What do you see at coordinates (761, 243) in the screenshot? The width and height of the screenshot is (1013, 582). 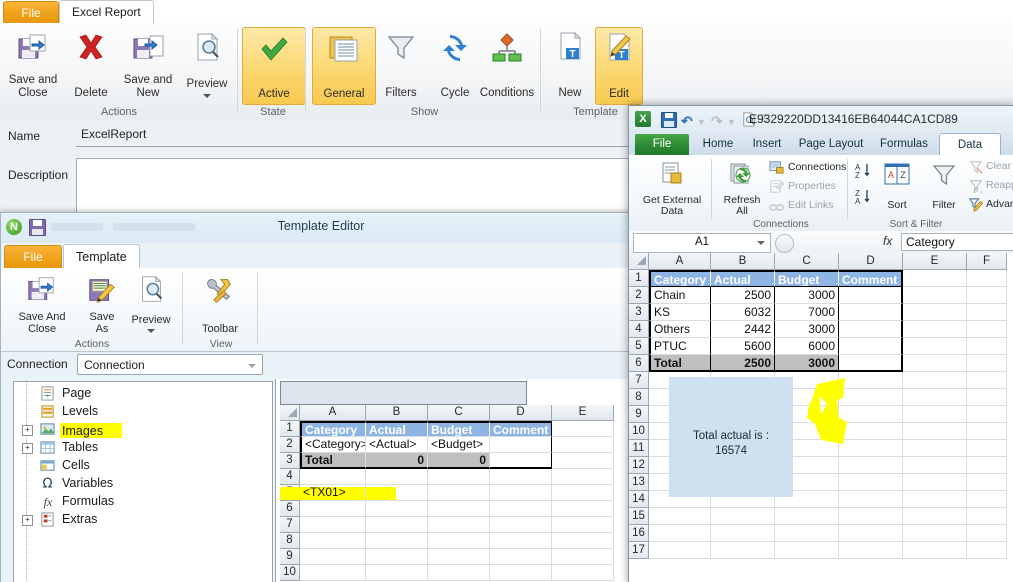 I see `chevron-down-icon` at bounding box center [761, 243].